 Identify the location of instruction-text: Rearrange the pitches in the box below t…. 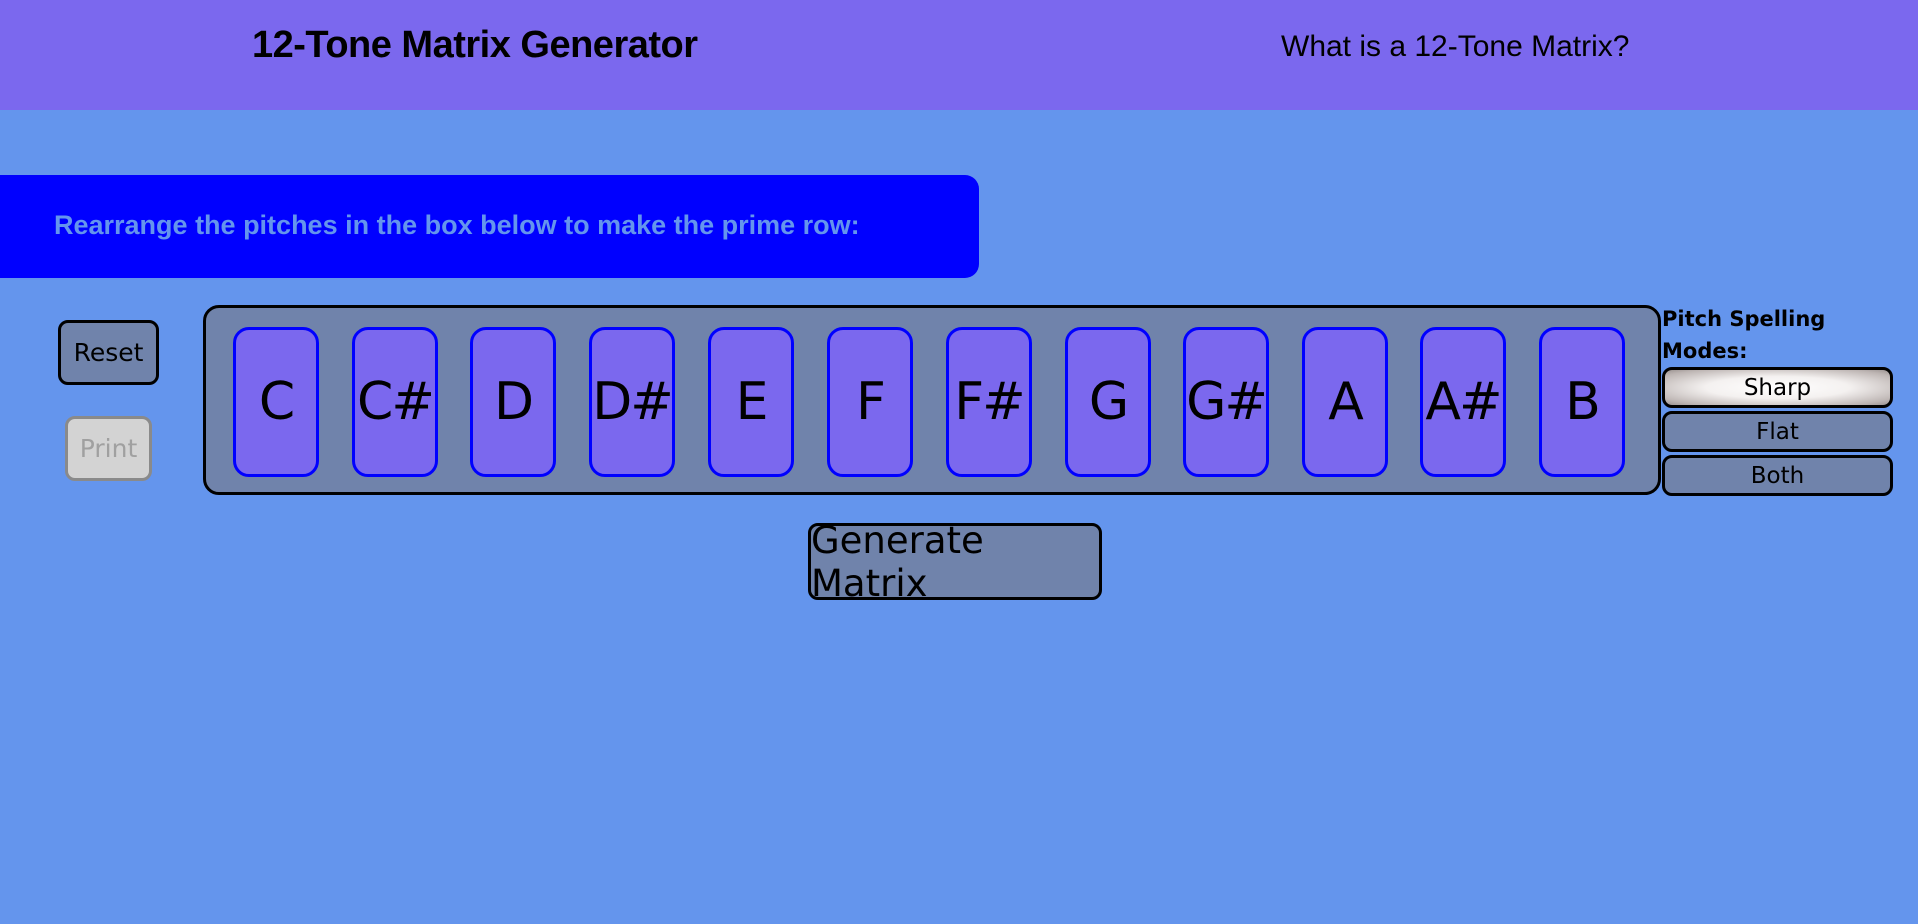
(457, 225).